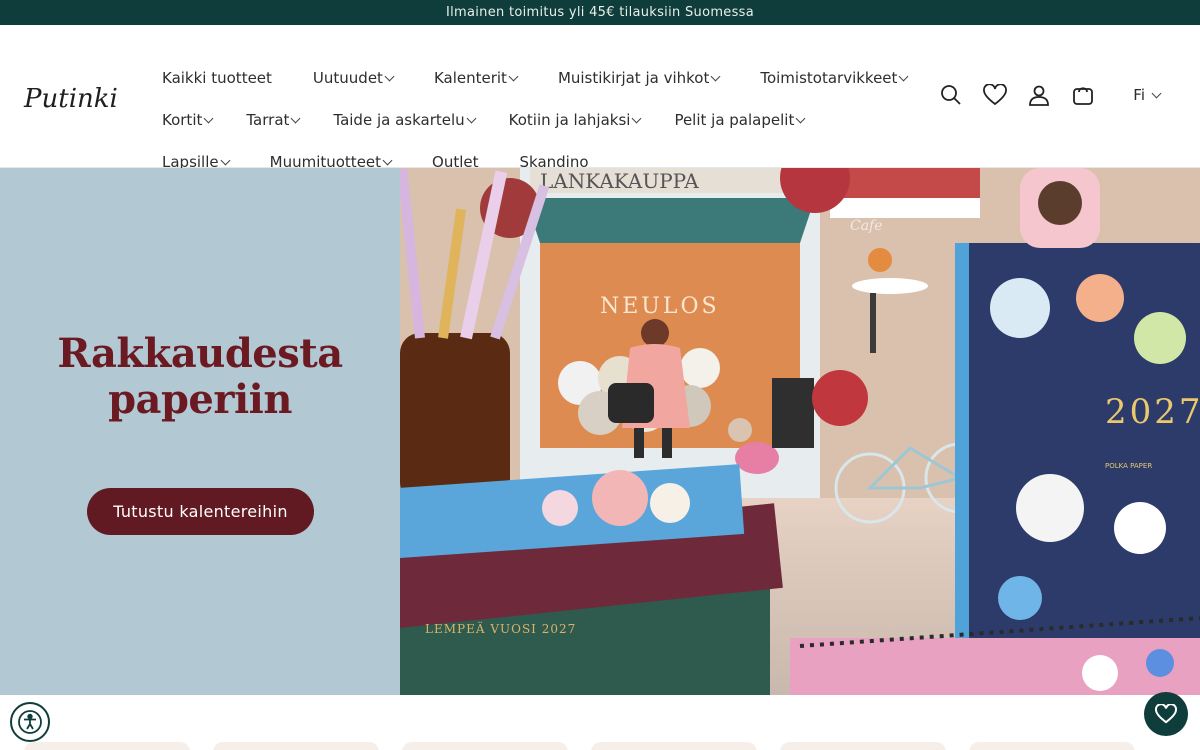 The width and height of the screenshot is (1200, 750). Describe the element at coordinates (829, 78) in the screenshot. I see `nav-item-label: Toimistotarvikkeet` at that location.